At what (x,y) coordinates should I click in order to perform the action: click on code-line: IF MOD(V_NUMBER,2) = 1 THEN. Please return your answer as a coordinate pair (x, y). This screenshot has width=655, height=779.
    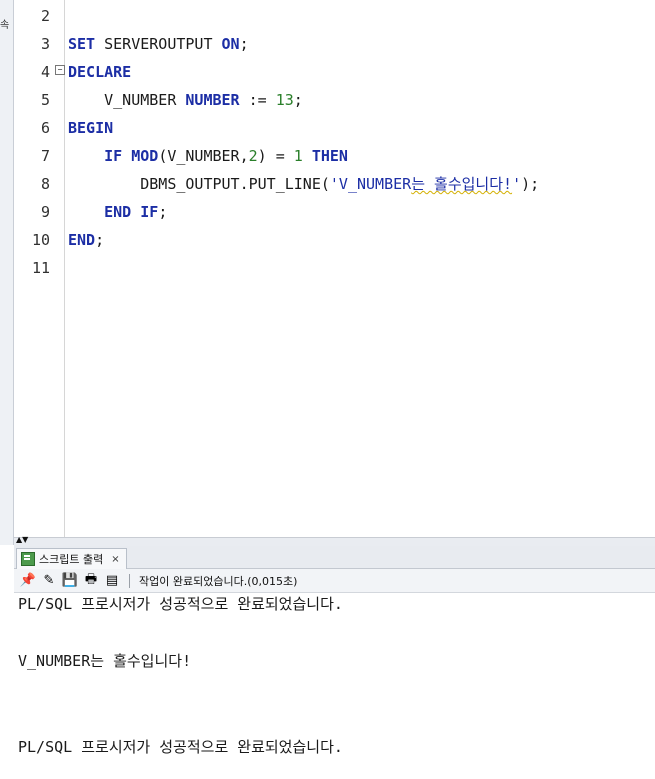
    Looking at the image, I should click on (208, 156).